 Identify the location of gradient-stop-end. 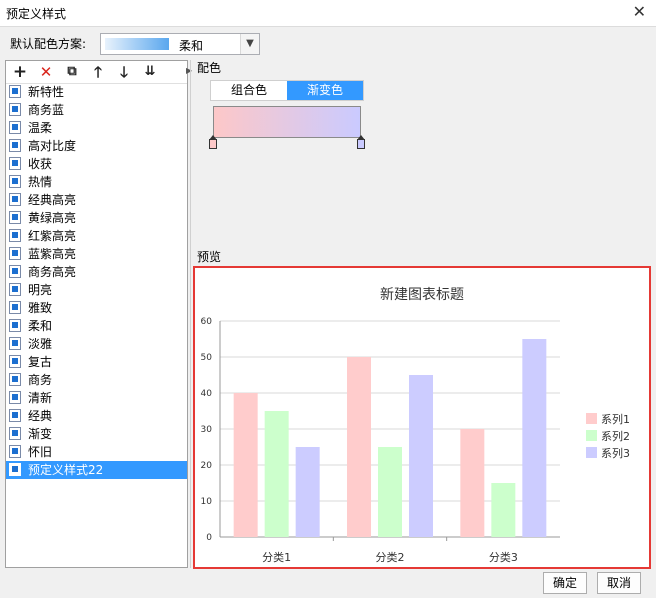
(361, 142).